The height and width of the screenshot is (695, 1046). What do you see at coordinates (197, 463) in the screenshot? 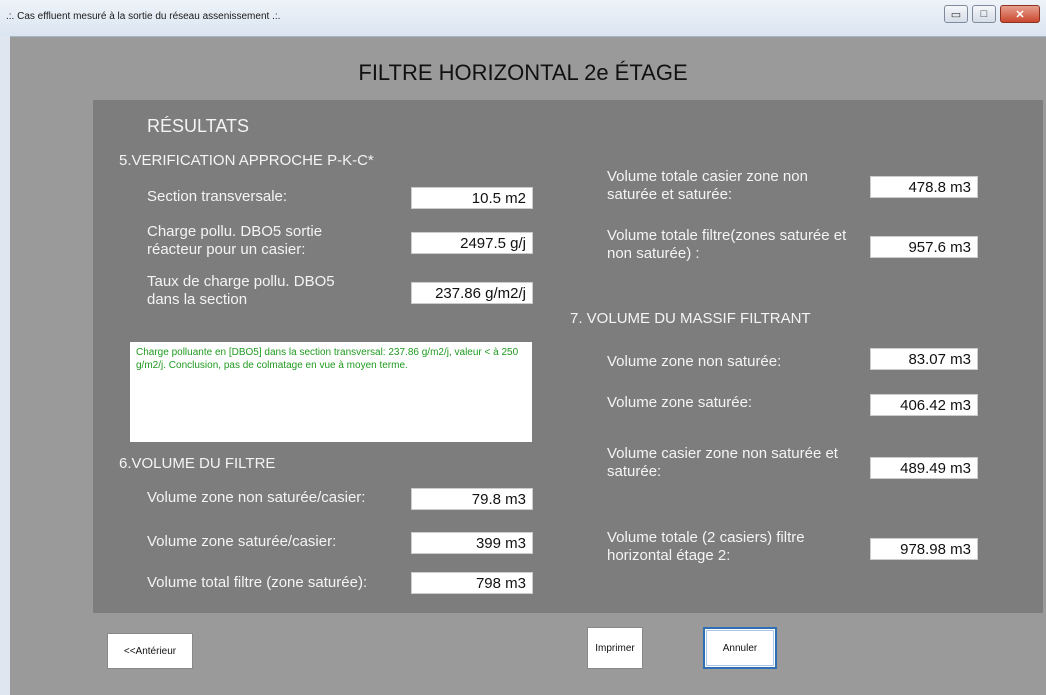
I see `section6-title: 6.VOLUME DU FILTRE` at bounding box center [197, 463].